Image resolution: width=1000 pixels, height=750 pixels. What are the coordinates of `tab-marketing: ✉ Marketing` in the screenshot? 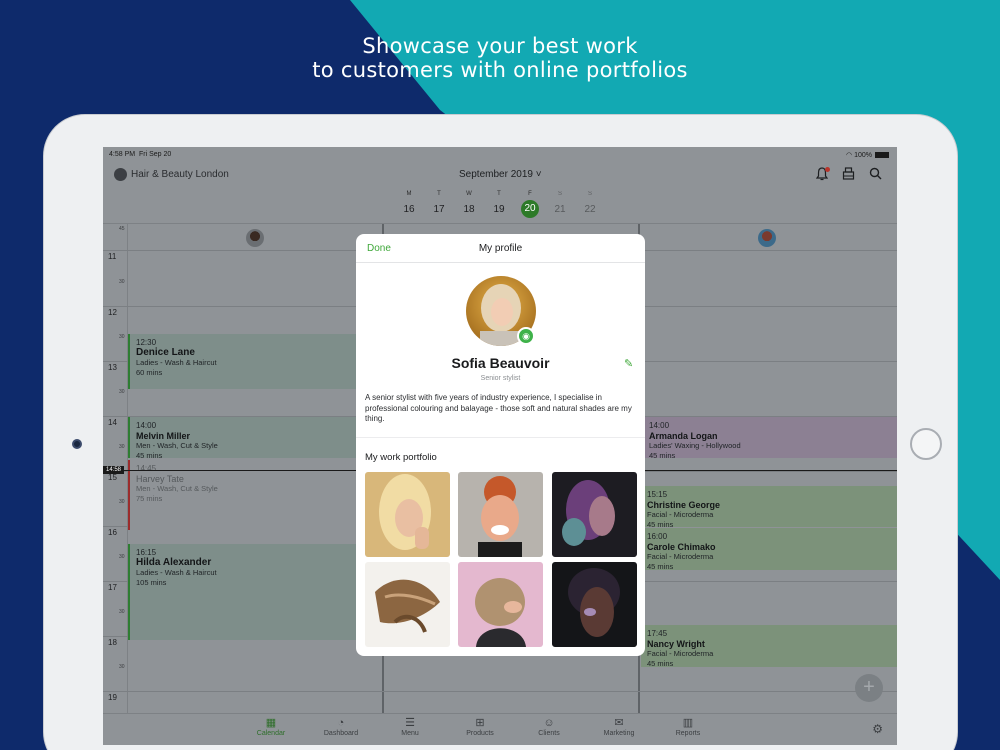 It's located at (619, 727).